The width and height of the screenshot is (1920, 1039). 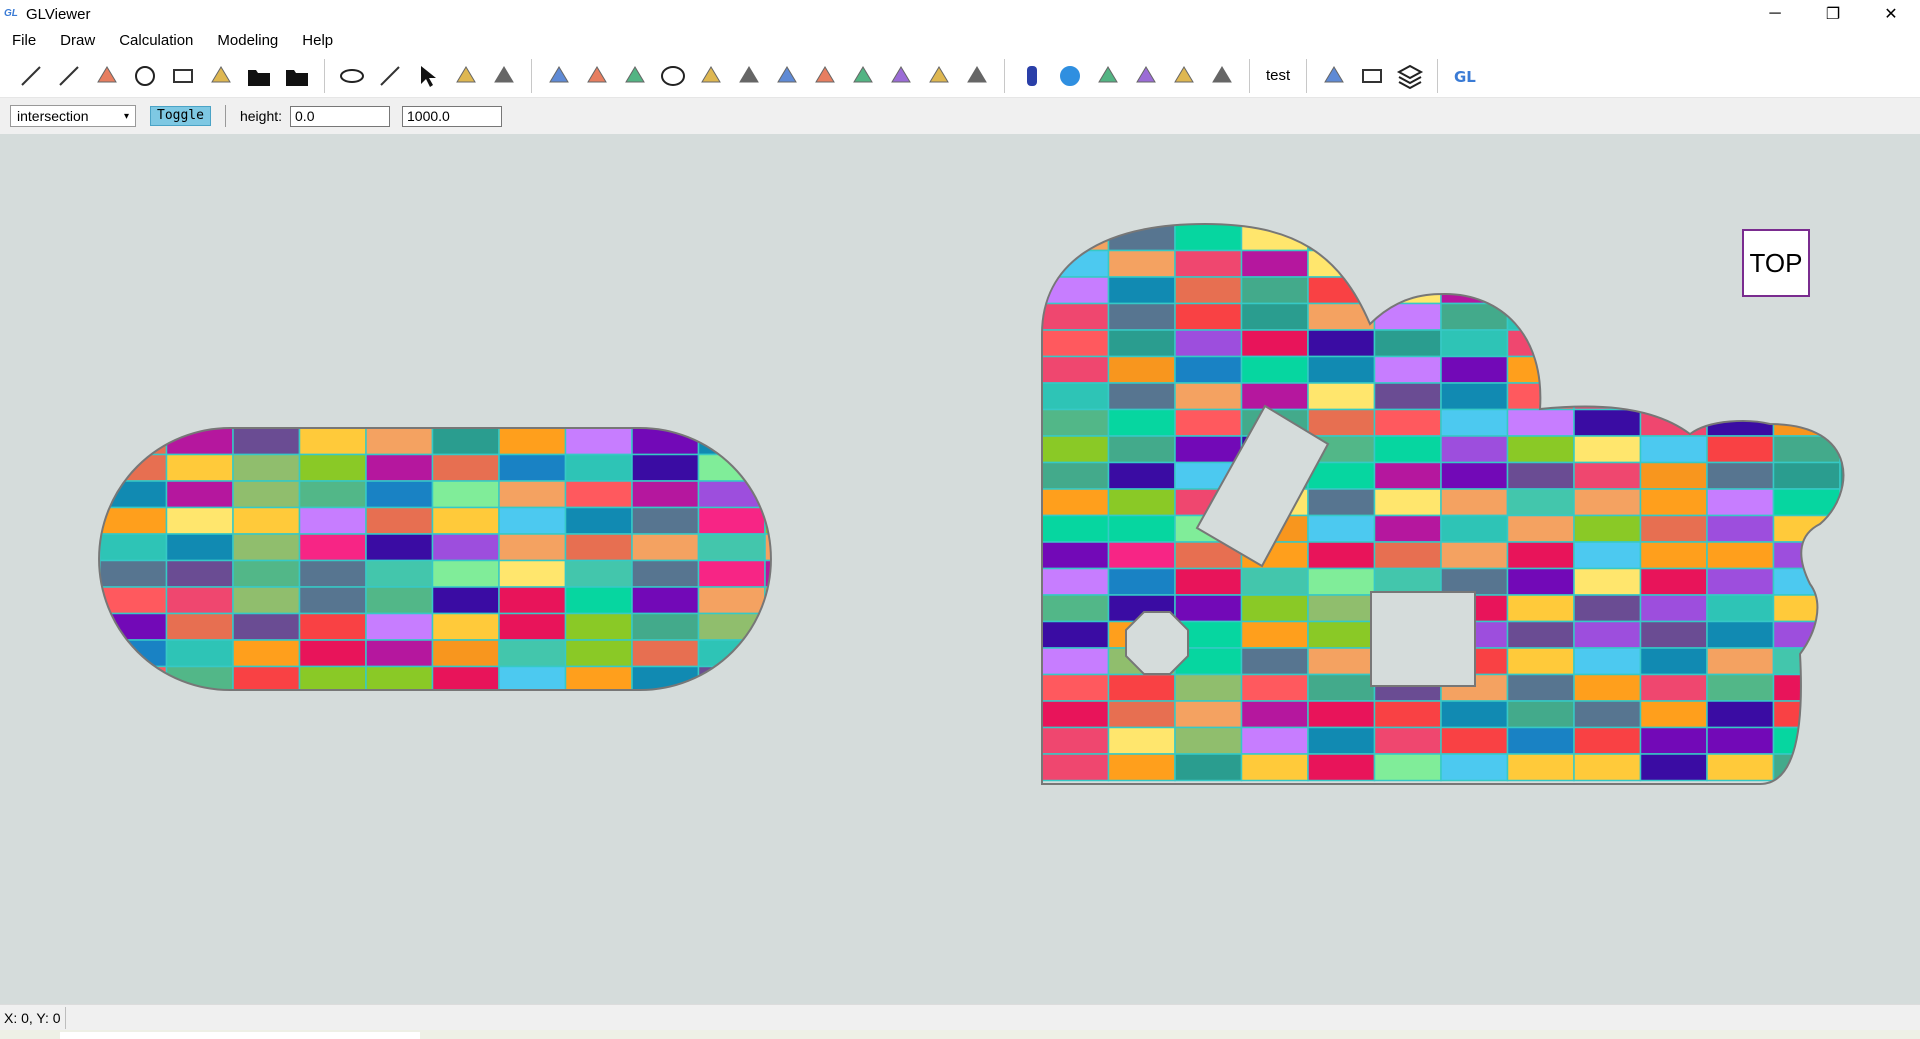 I want to click on menu-draw: Draw, so click(x=77, y=41).